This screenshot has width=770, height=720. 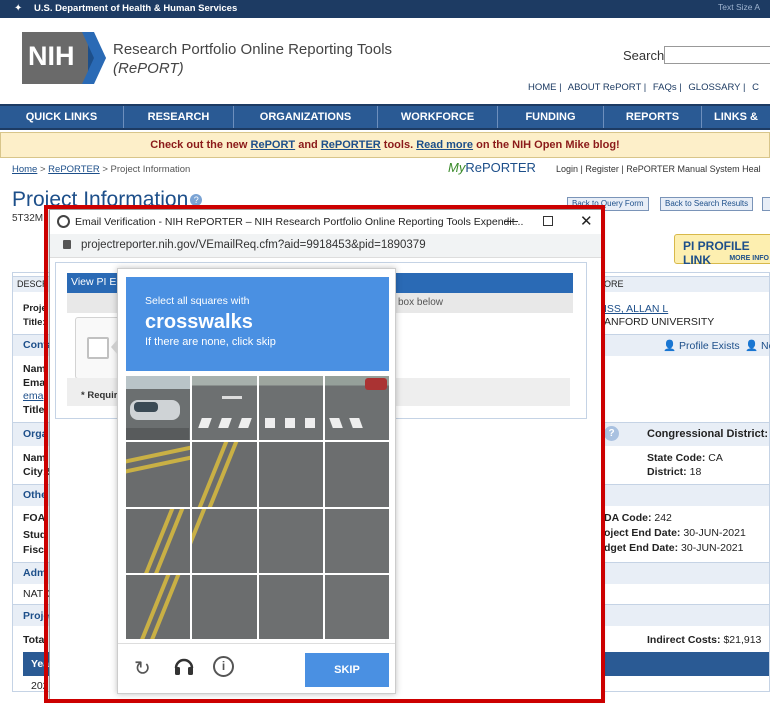 I want to click on next-button, so click(x=766, y=204).